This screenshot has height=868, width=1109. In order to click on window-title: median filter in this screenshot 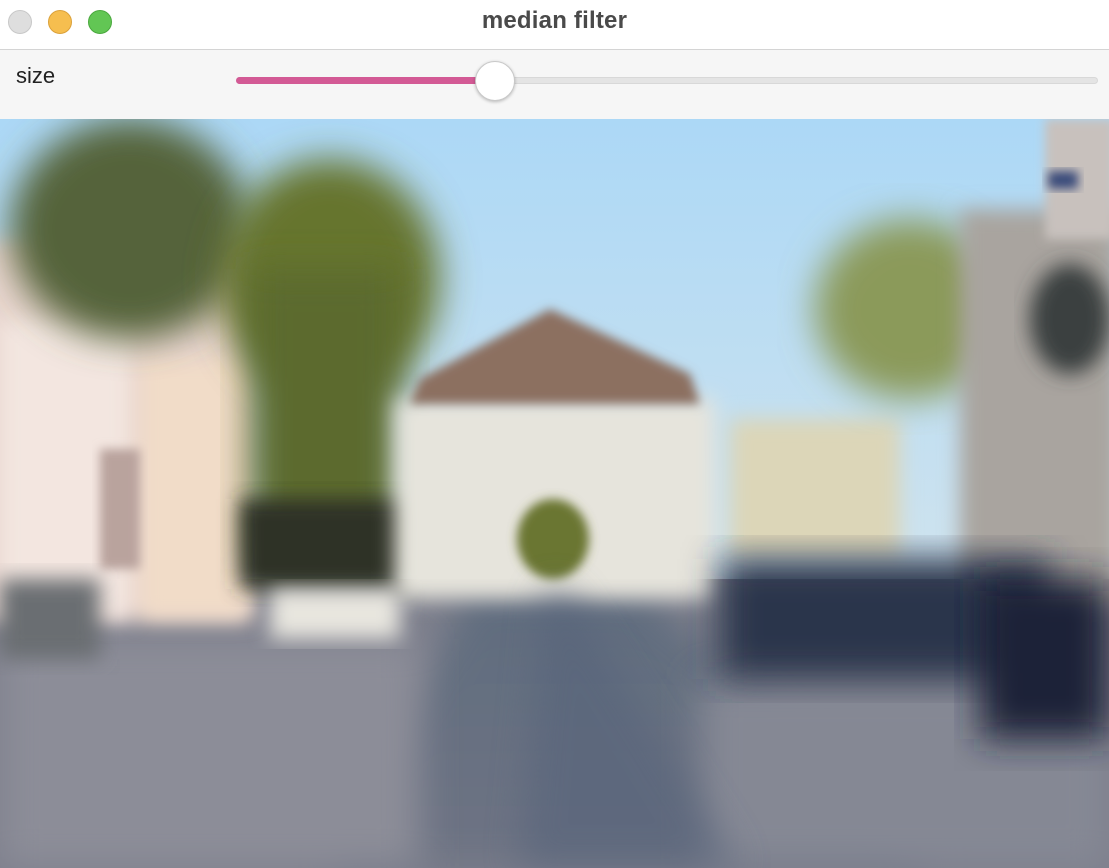, I will do `click(554, 20)`.